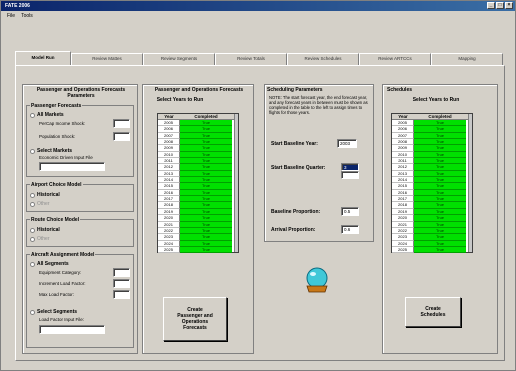 Image resolution: width=516 pixels, height=371 pixels. What do you see at coordinates (179, 59) in the screenshot?
I see `tab-review-segments: Review Segments` at bounding box center [179, 59].